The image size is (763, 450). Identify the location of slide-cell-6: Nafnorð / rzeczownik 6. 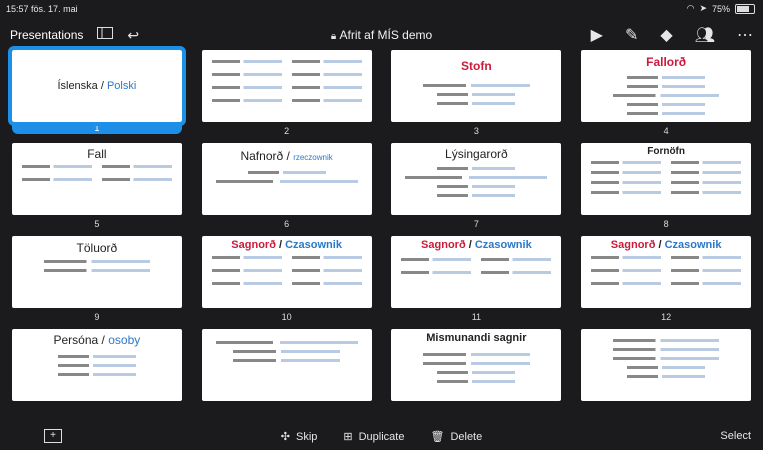
(287, 189).